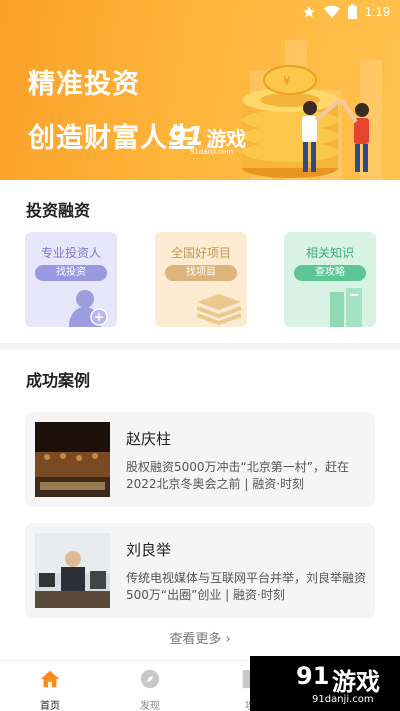 The image size is (400, 711). What do you see at coordinates (88, 308) in the screenshot?
I see `user-plus-icon` at bounding box center [88, 308].